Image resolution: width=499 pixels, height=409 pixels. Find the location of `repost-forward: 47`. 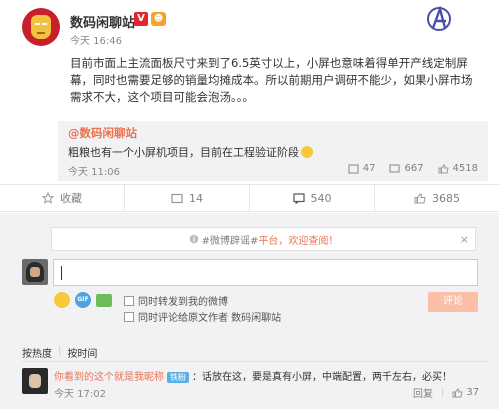

repost-forward: 47 is located at coordinates (361, 168).